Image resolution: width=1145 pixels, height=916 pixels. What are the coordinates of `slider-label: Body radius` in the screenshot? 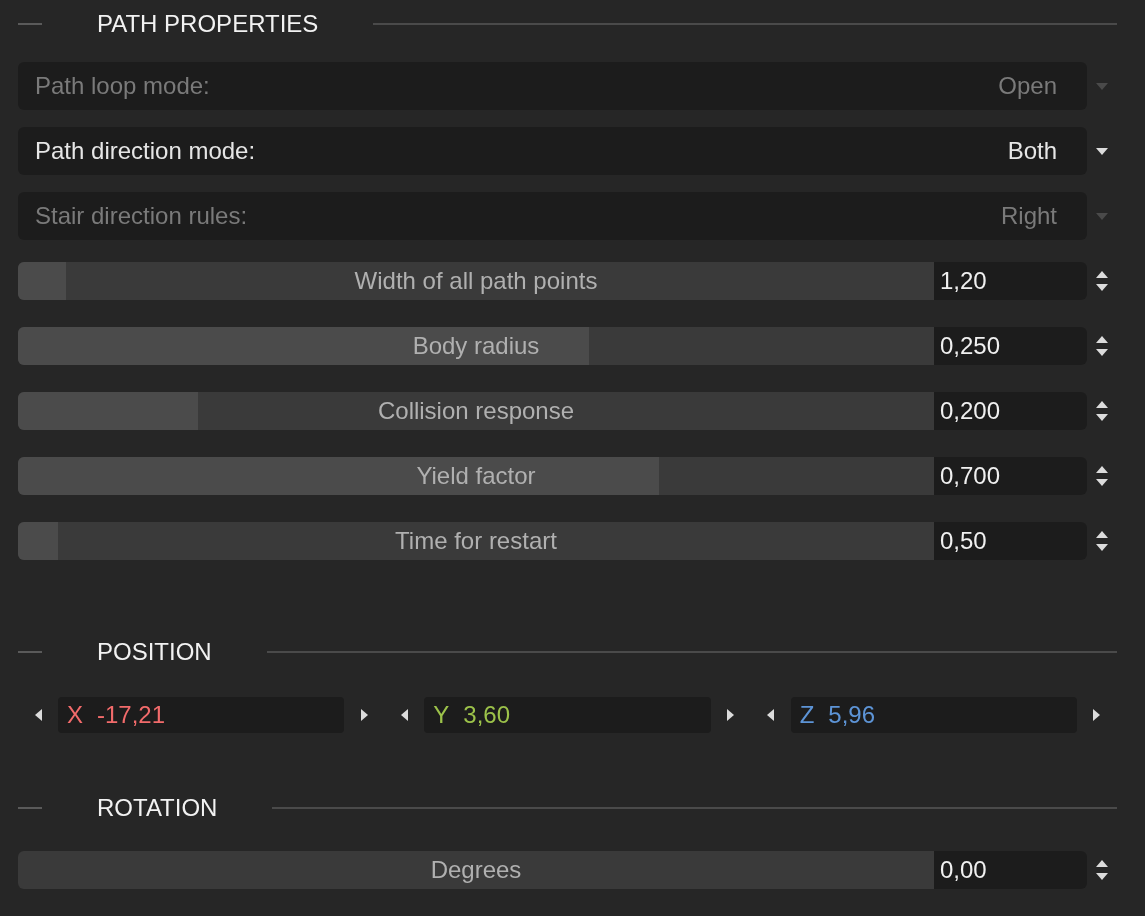 It's located at (476, 346).